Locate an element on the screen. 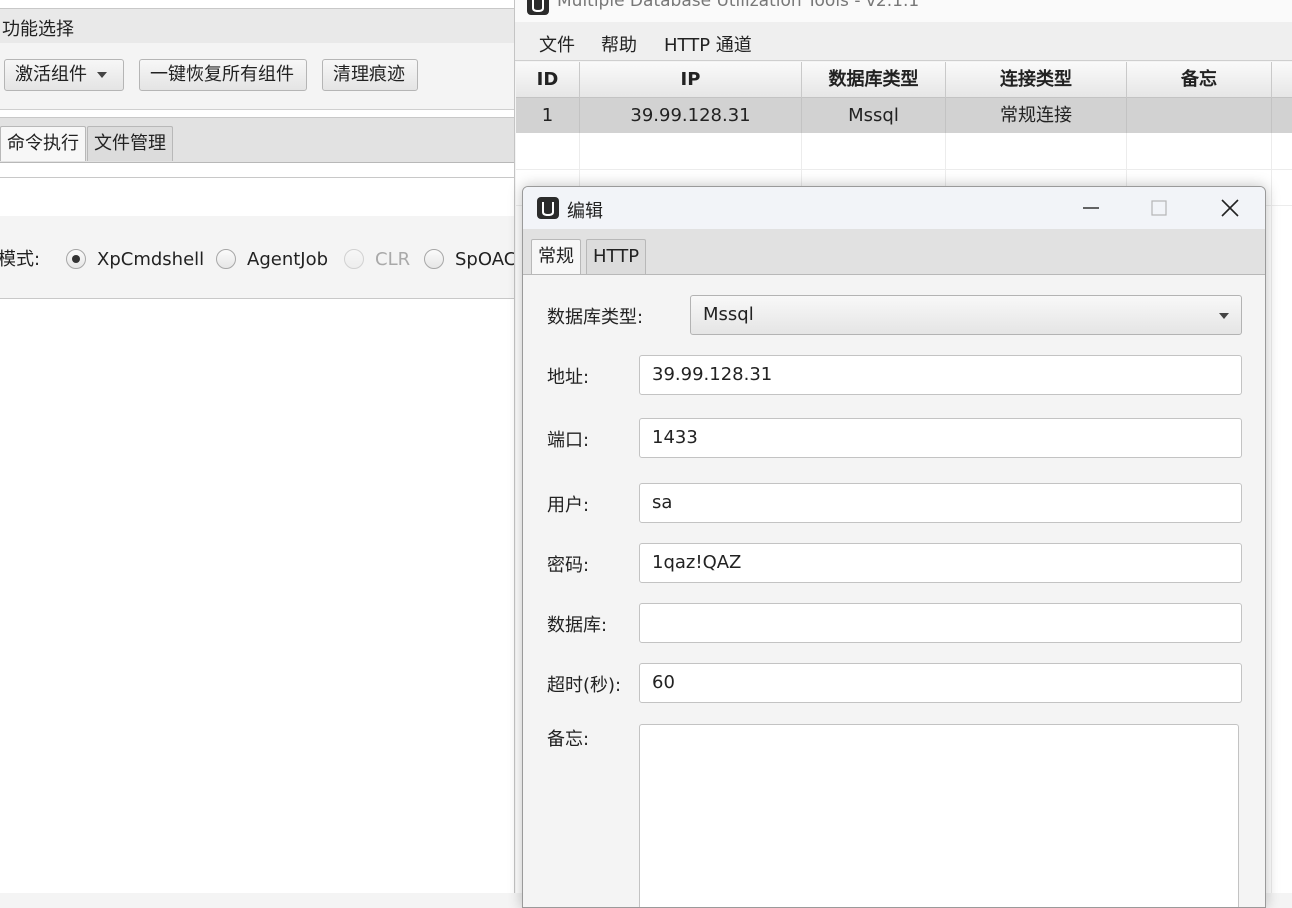 This screenshot has height=908, width=1292. activate-component-label: 激活组件 is located at coordinates (51, 74).